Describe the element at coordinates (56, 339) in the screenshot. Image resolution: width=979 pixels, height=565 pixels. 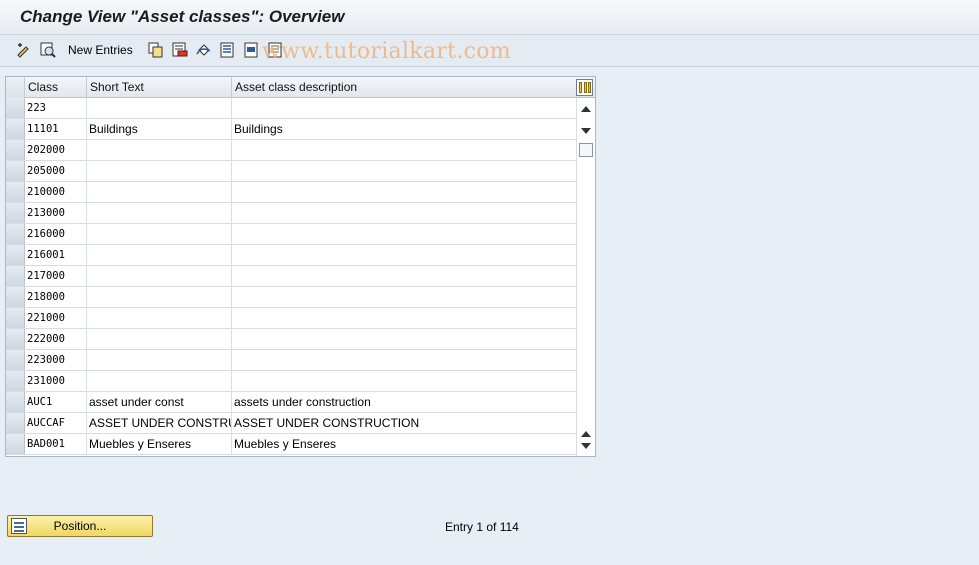
I see `cell-class: 222000` at that location.